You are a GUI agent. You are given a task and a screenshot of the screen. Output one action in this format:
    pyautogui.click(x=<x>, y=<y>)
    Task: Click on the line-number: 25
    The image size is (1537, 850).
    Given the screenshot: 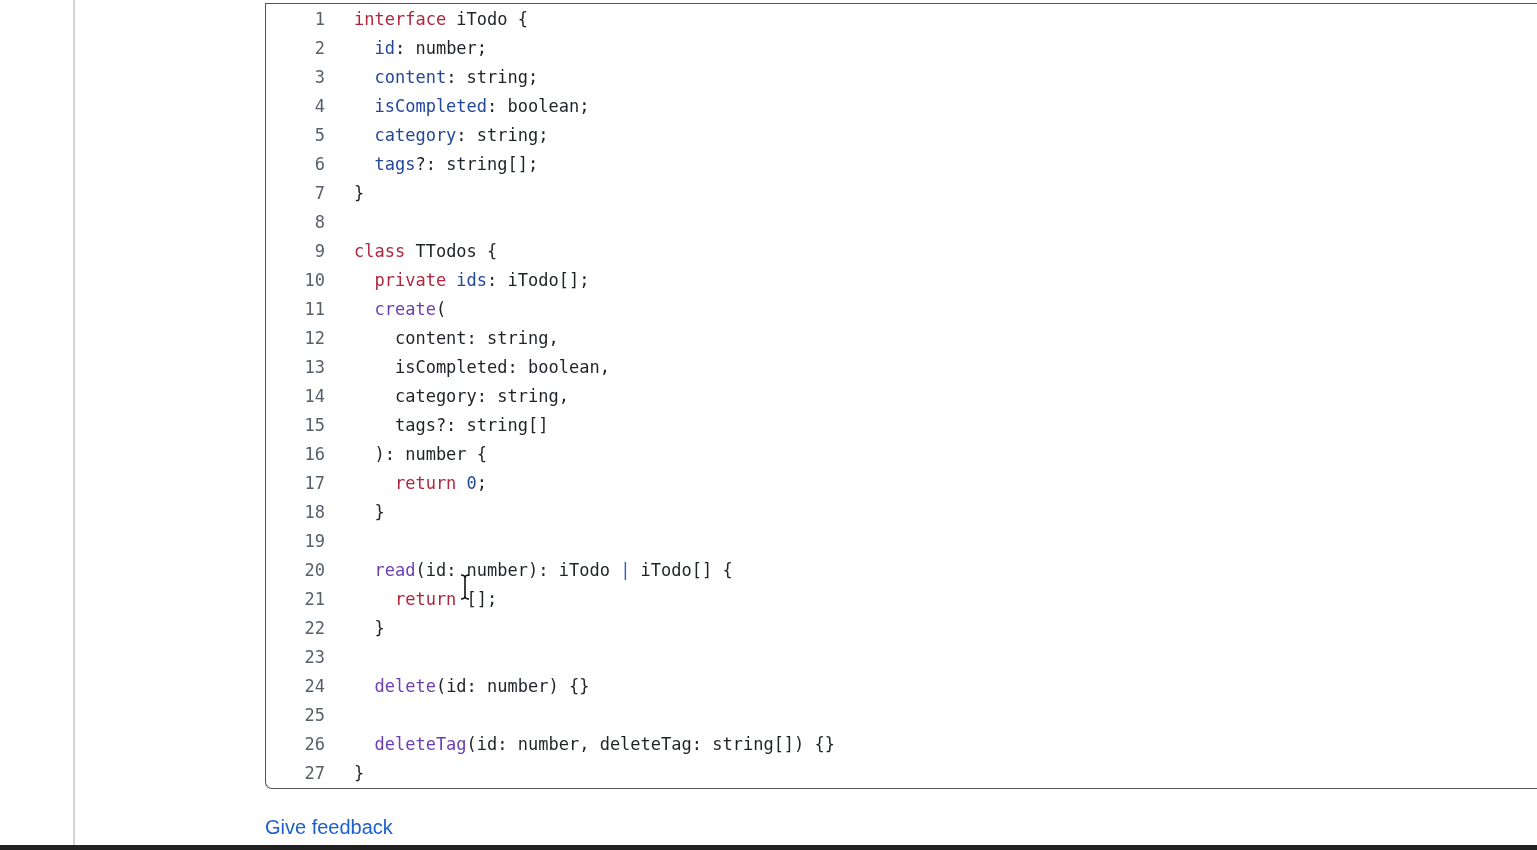 What is the action you would take?
    pyautogui.click(x=314, y=714)
    